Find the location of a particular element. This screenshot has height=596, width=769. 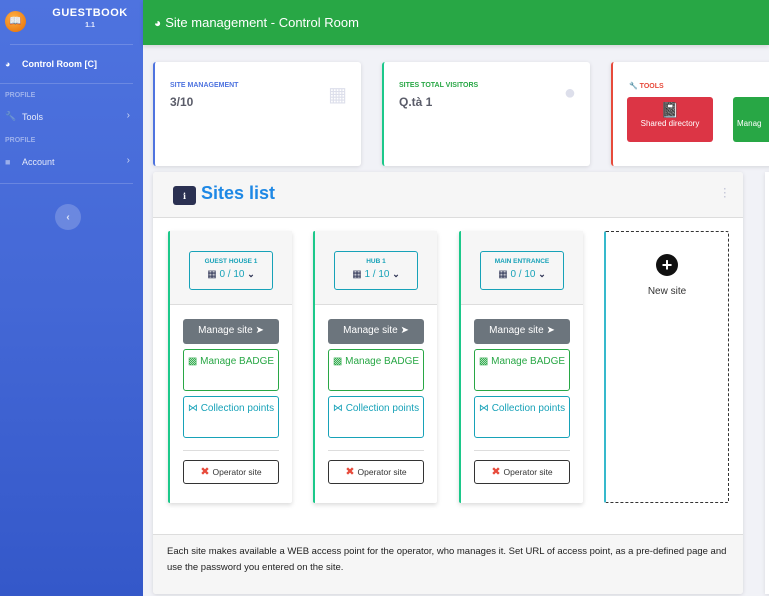

kebab-menu-icon: · · · is located at coordinates (725, 194).